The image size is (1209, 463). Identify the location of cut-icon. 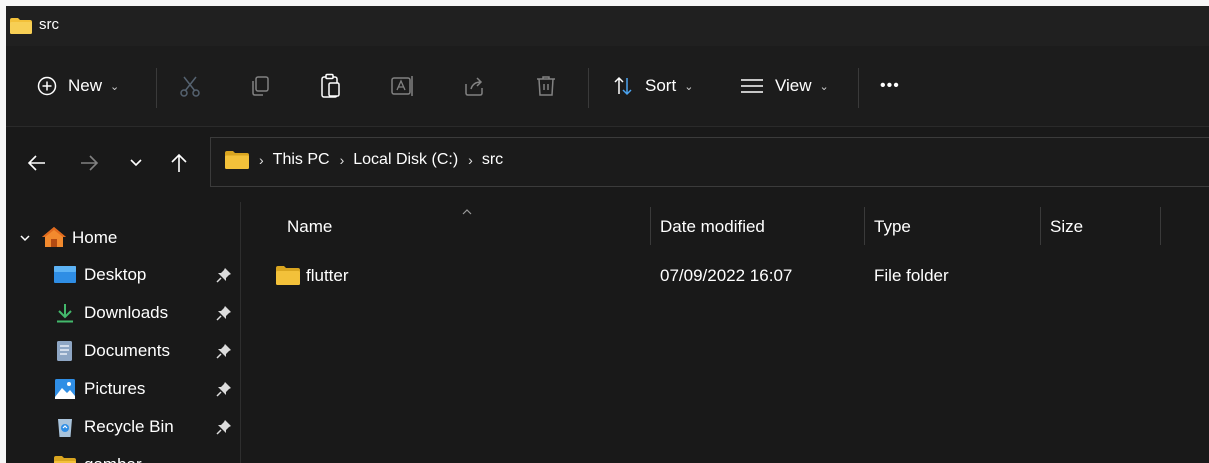
(190, 86).